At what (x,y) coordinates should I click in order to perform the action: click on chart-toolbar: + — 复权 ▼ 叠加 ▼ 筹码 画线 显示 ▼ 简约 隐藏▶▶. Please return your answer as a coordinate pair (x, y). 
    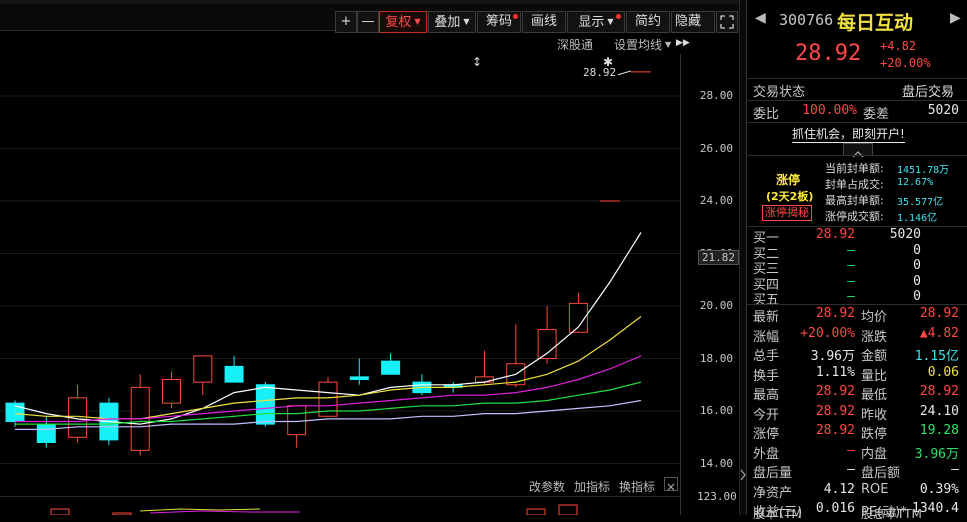
    Looking at the image, I should click on (372, 26).